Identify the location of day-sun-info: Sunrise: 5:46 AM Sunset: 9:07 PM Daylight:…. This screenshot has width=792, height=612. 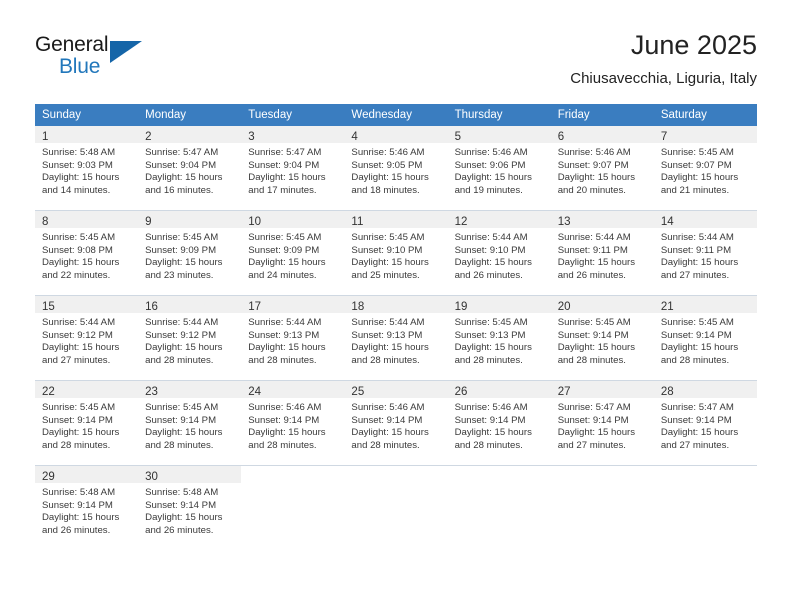
(602, 170).